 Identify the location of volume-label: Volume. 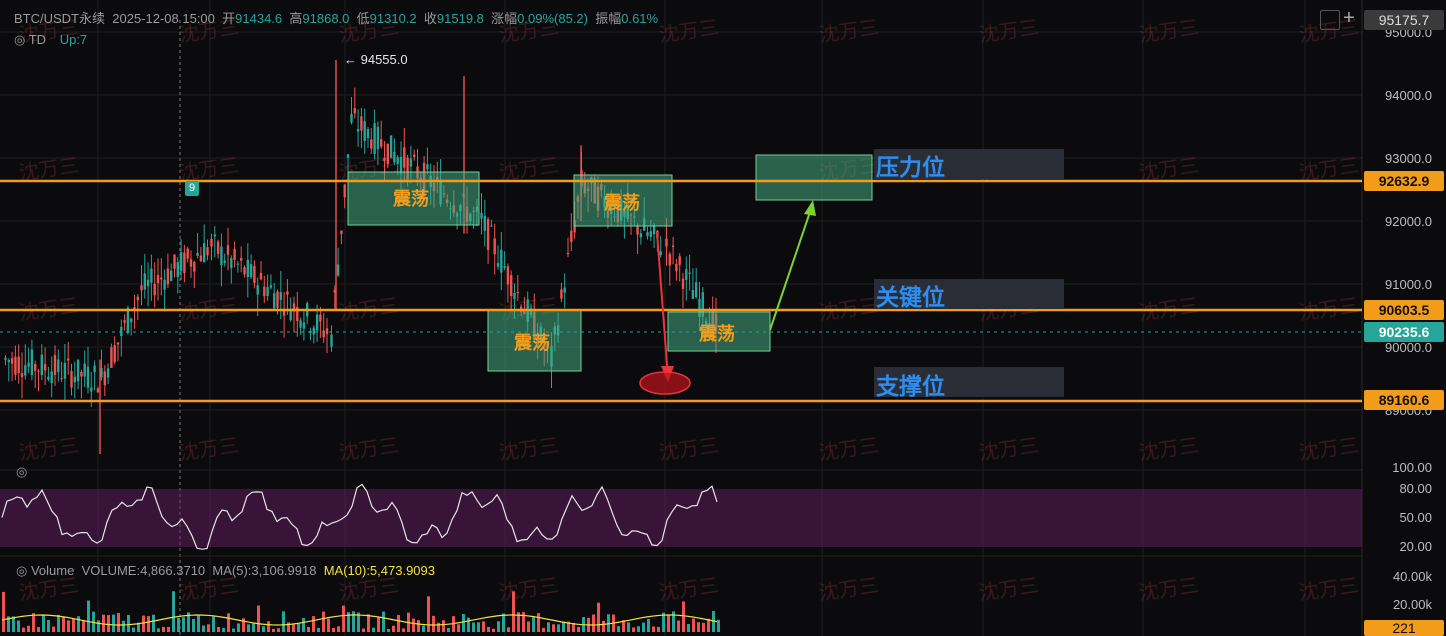
(52, 570).